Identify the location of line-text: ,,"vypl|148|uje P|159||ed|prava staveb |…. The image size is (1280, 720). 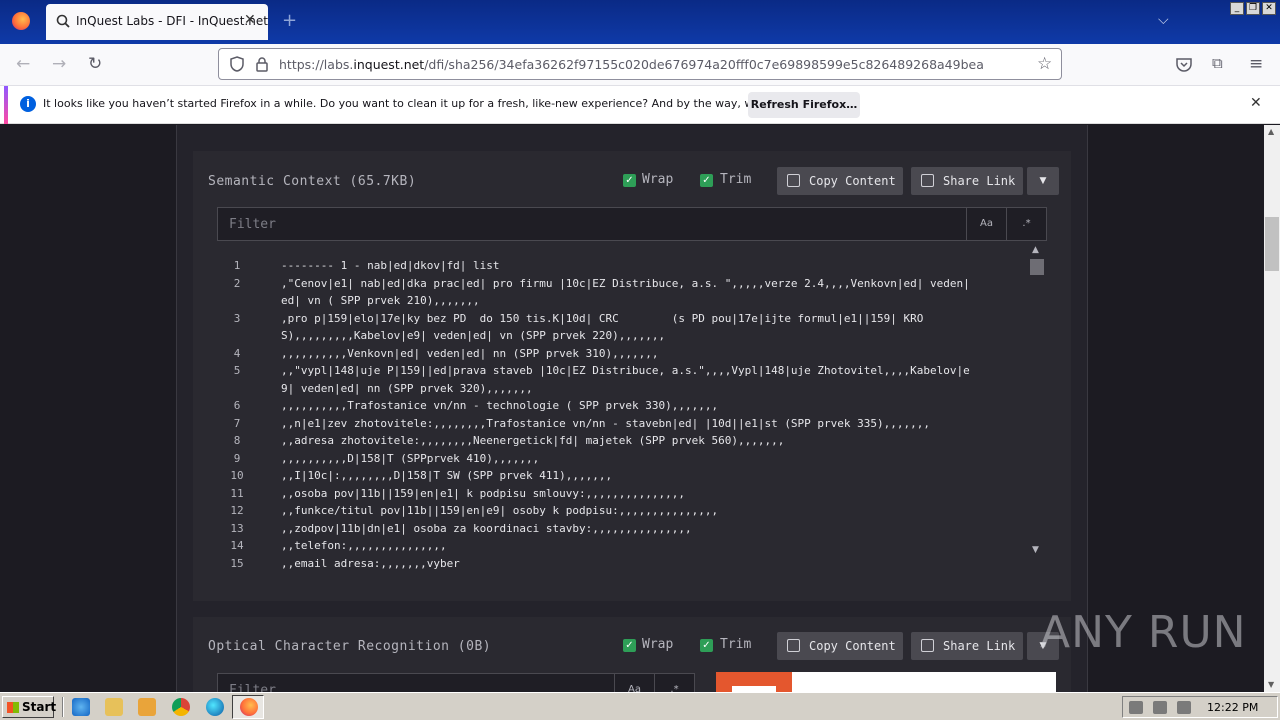
(625, 379).